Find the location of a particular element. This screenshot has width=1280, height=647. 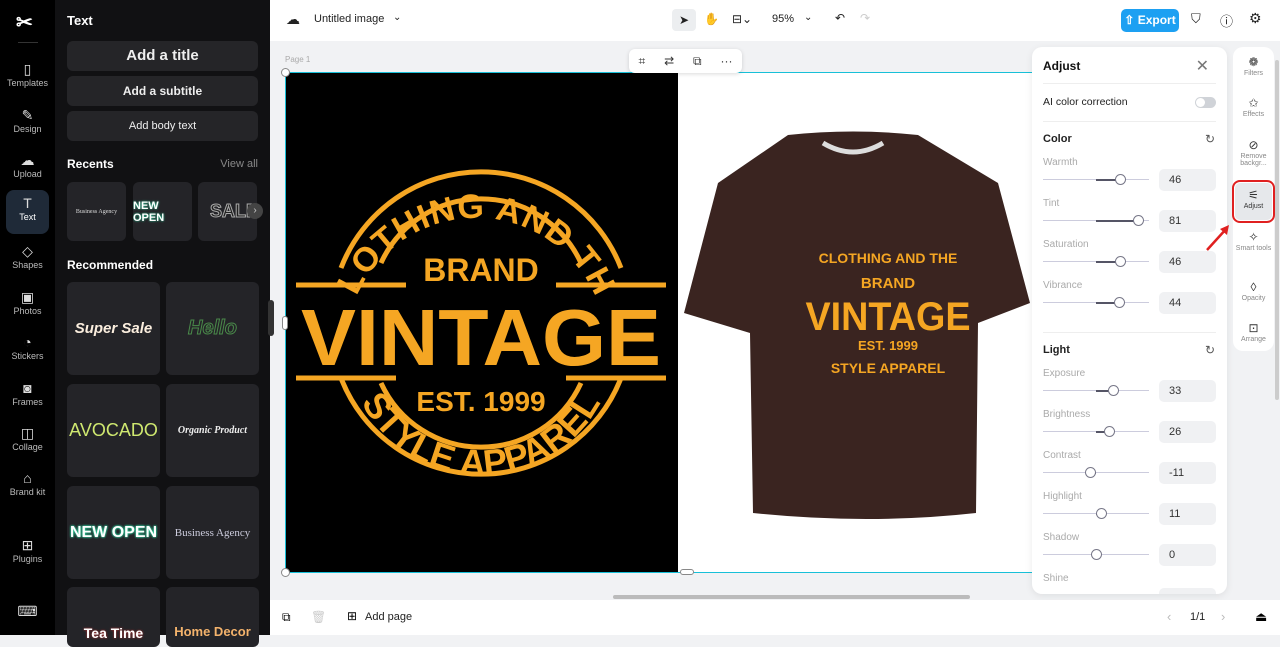

saturation-slider is located at coordinates (1096, 261).